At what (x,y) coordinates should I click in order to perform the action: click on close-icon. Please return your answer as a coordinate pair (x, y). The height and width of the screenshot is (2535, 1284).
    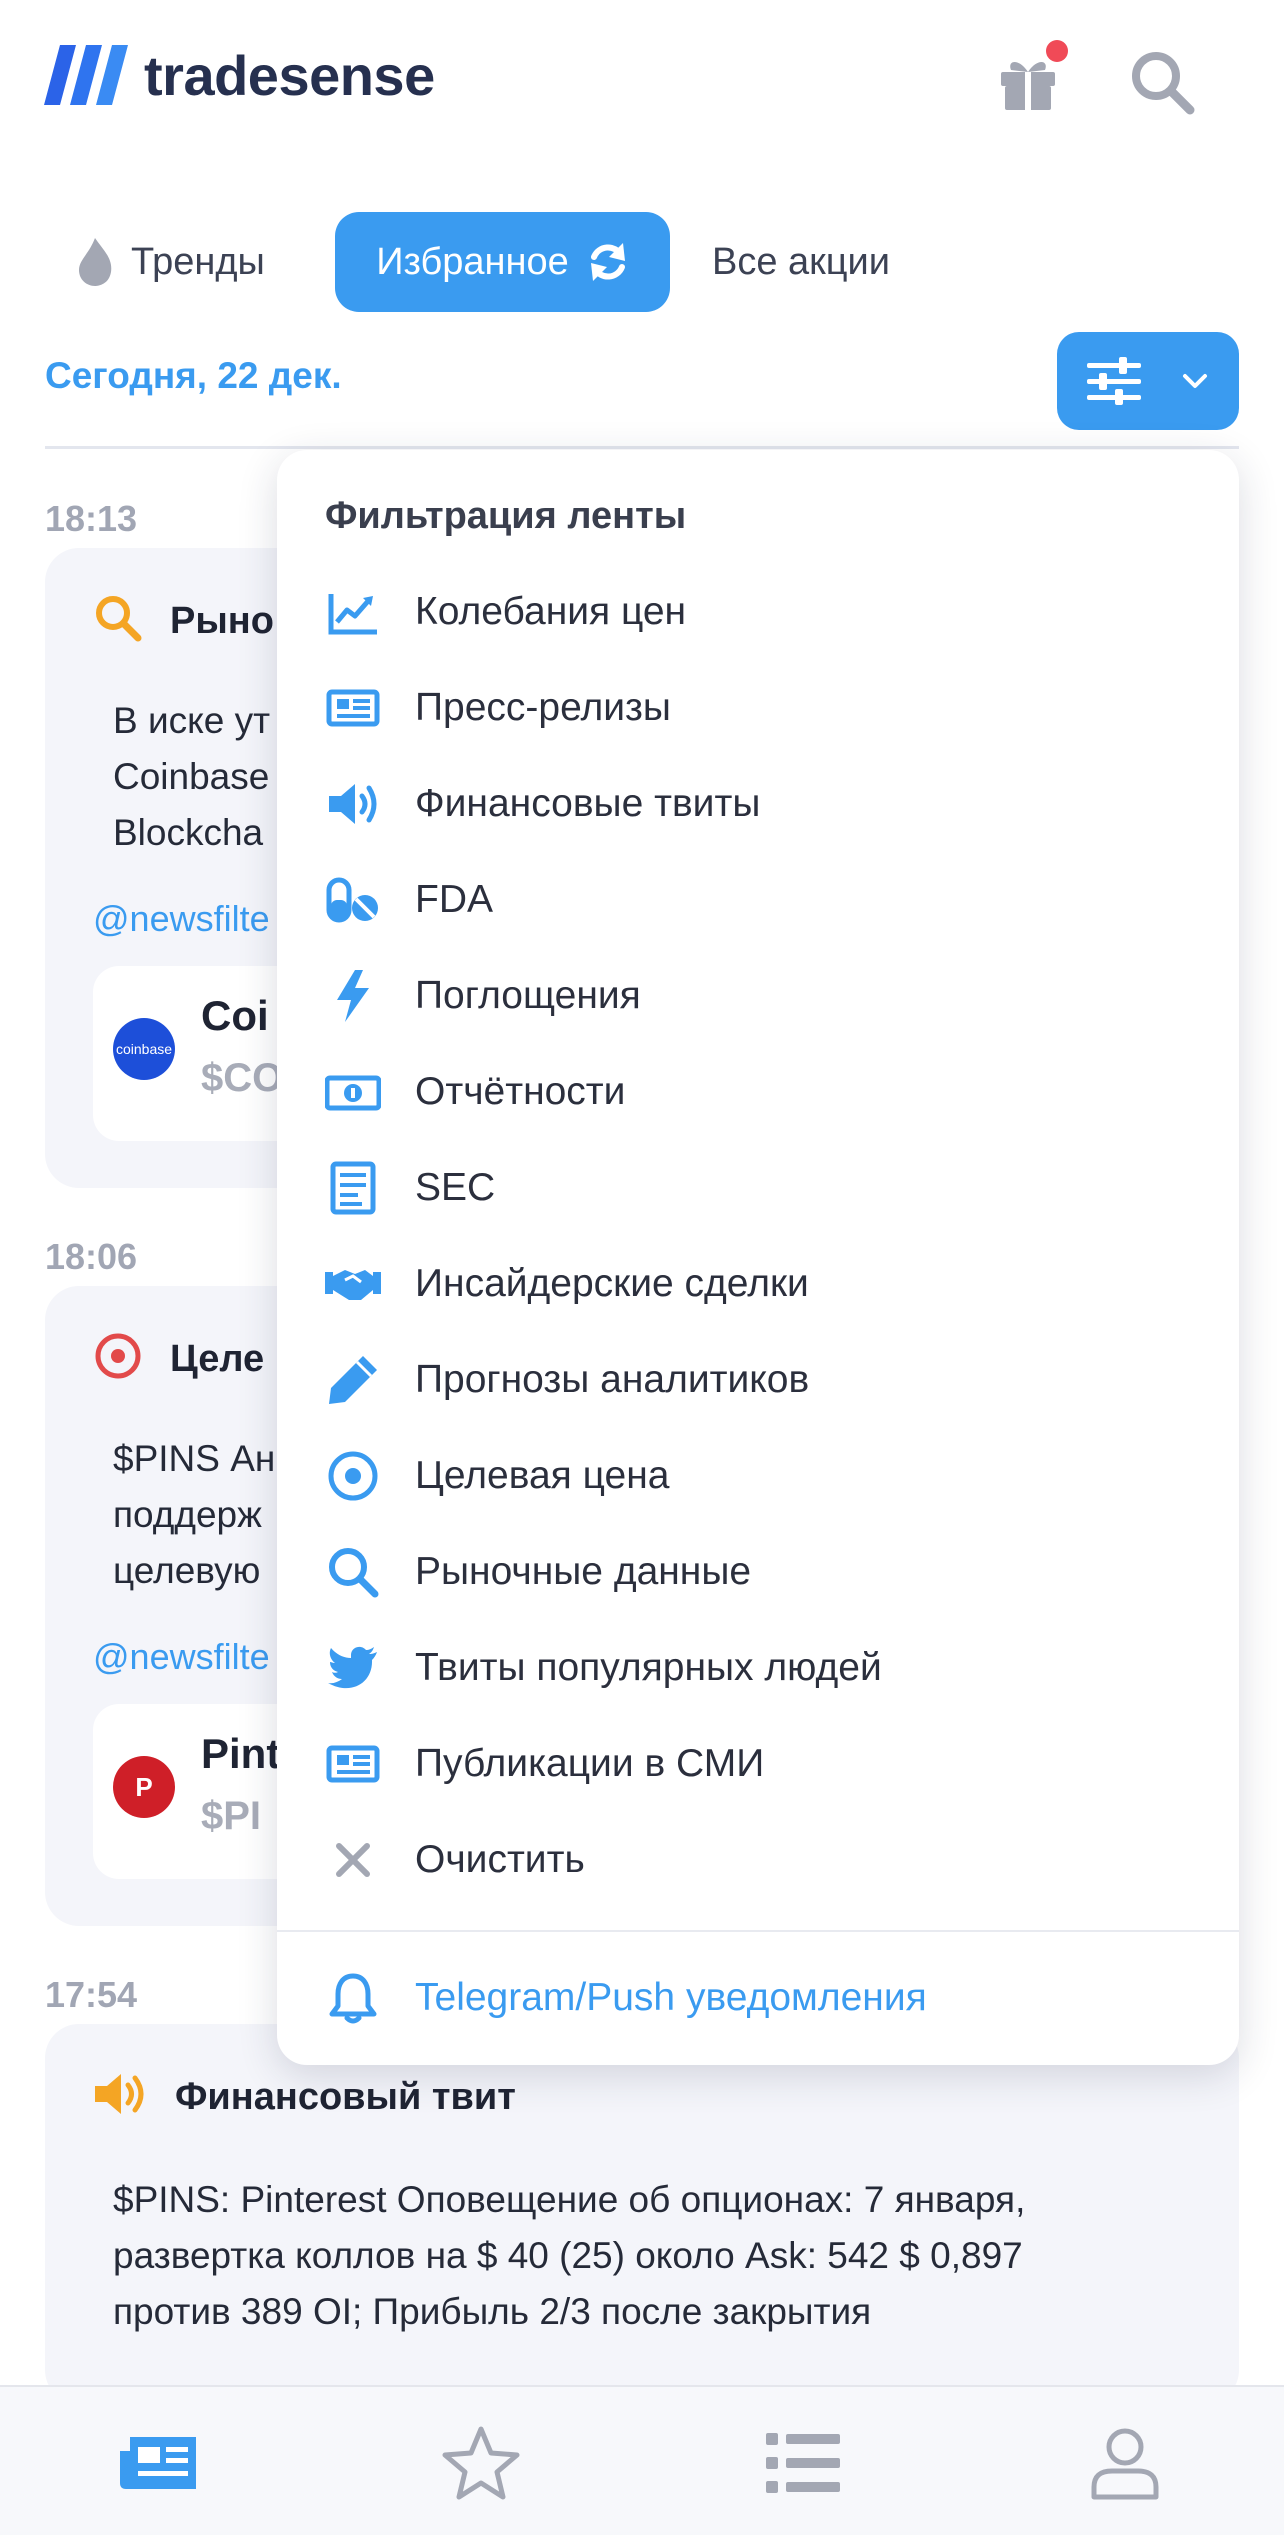
    Looking at the image, I should click on (353, 1860).